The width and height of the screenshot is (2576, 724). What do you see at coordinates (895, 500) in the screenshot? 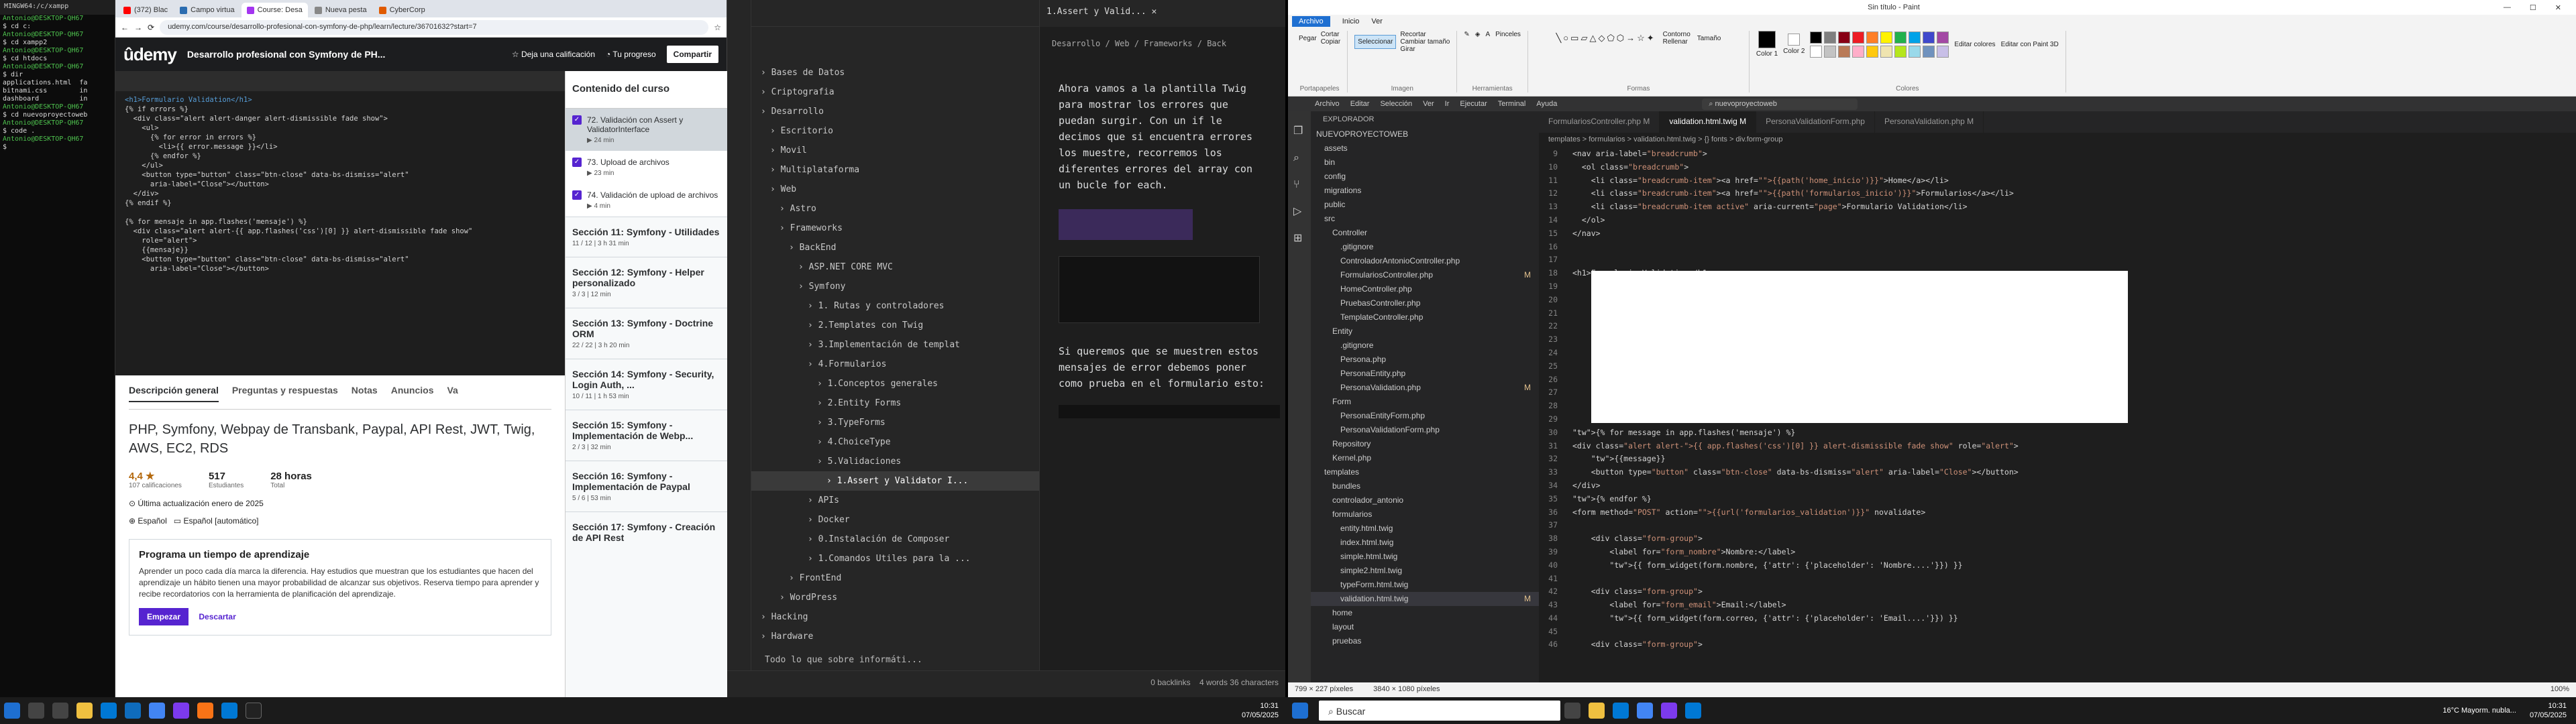
I see `tree-item: › APIs` at bounding box center [895, 500].